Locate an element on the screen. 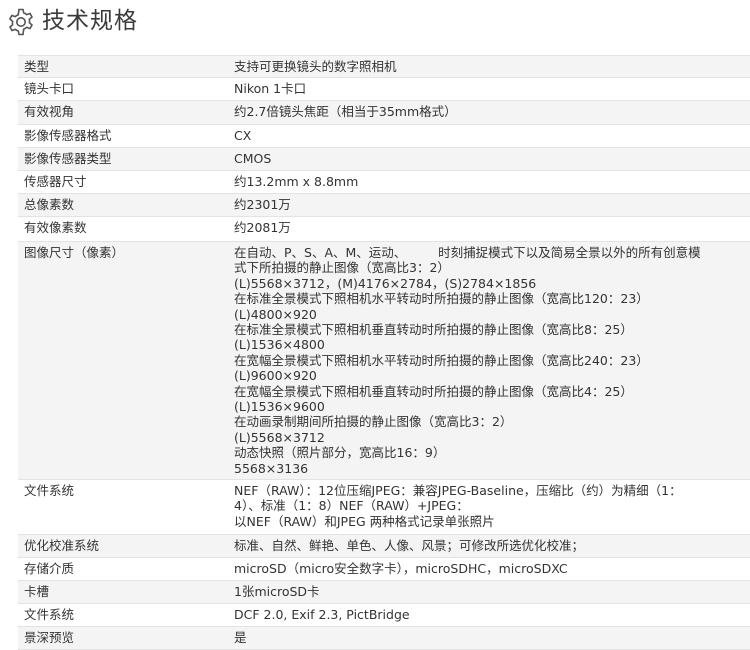 The image size is (750, 650). spec-label: 有效像素数 is located at coordinates (55, 227).